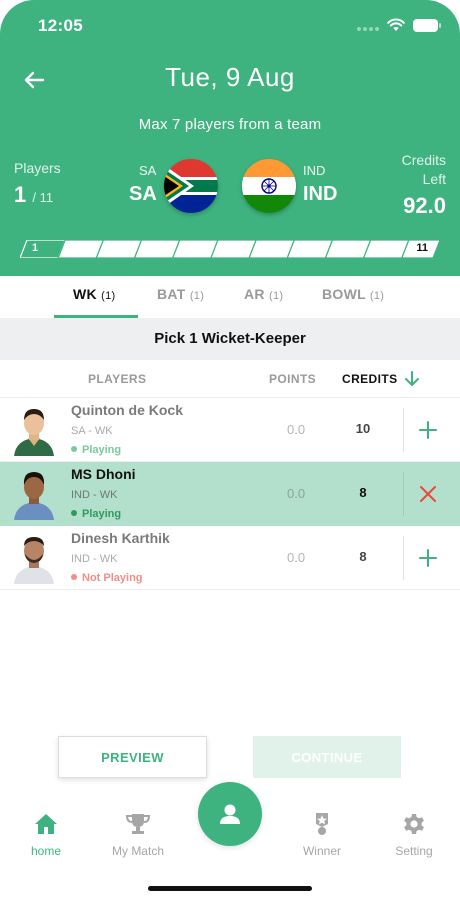 This screenshot has height=900, width=460. Describe the element at coordinates (120, 538) in the screenshot. I see `player-name: Dinesh Karthik` at that location.